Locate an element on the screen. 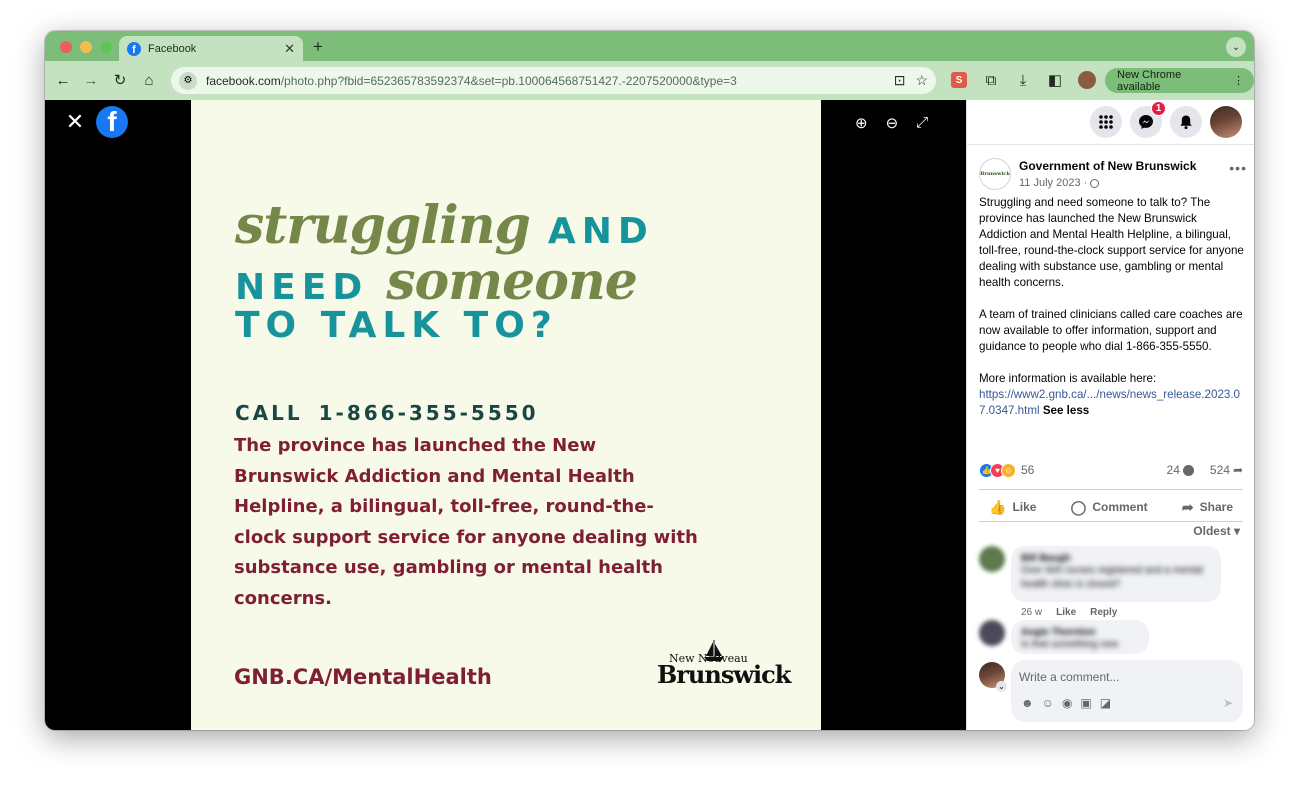 Image resolution: width=1299 pixels, height=789 pixels. chrome-update-button: New Chrome available ⋮ is located at coordinates (1179, 80).